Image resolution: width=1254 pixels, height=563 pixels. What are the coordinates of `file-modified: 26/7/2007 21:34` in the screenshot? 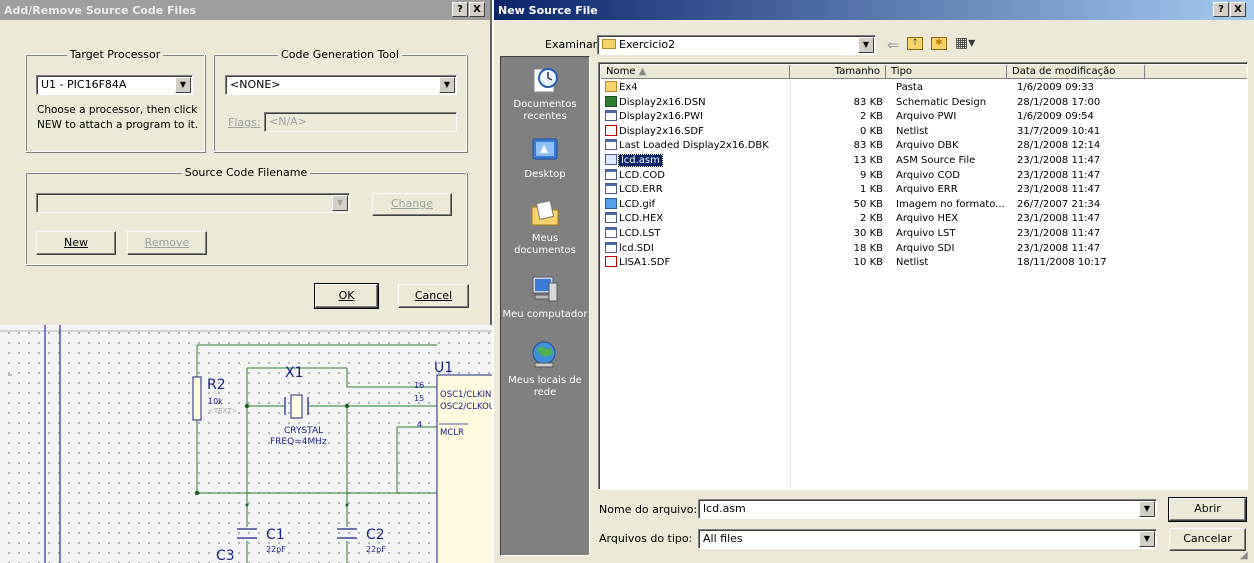 It's located at (1059, 204).